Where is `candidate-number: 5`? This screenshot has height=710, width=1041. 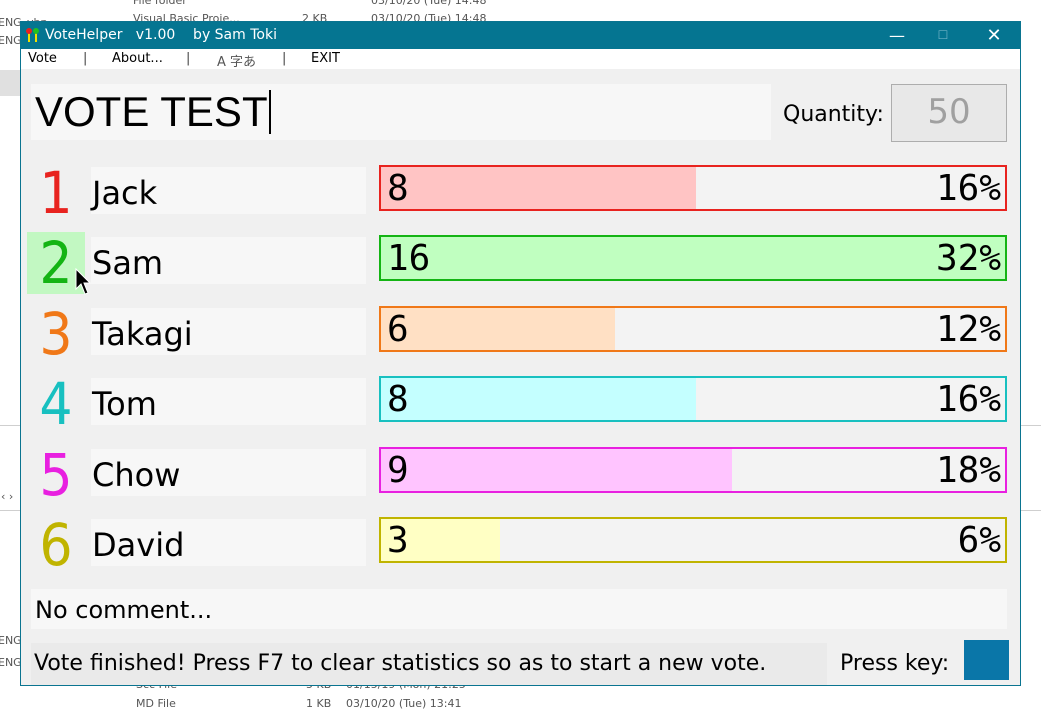
candidate-number: 5 is located at coordinates (56, 475).